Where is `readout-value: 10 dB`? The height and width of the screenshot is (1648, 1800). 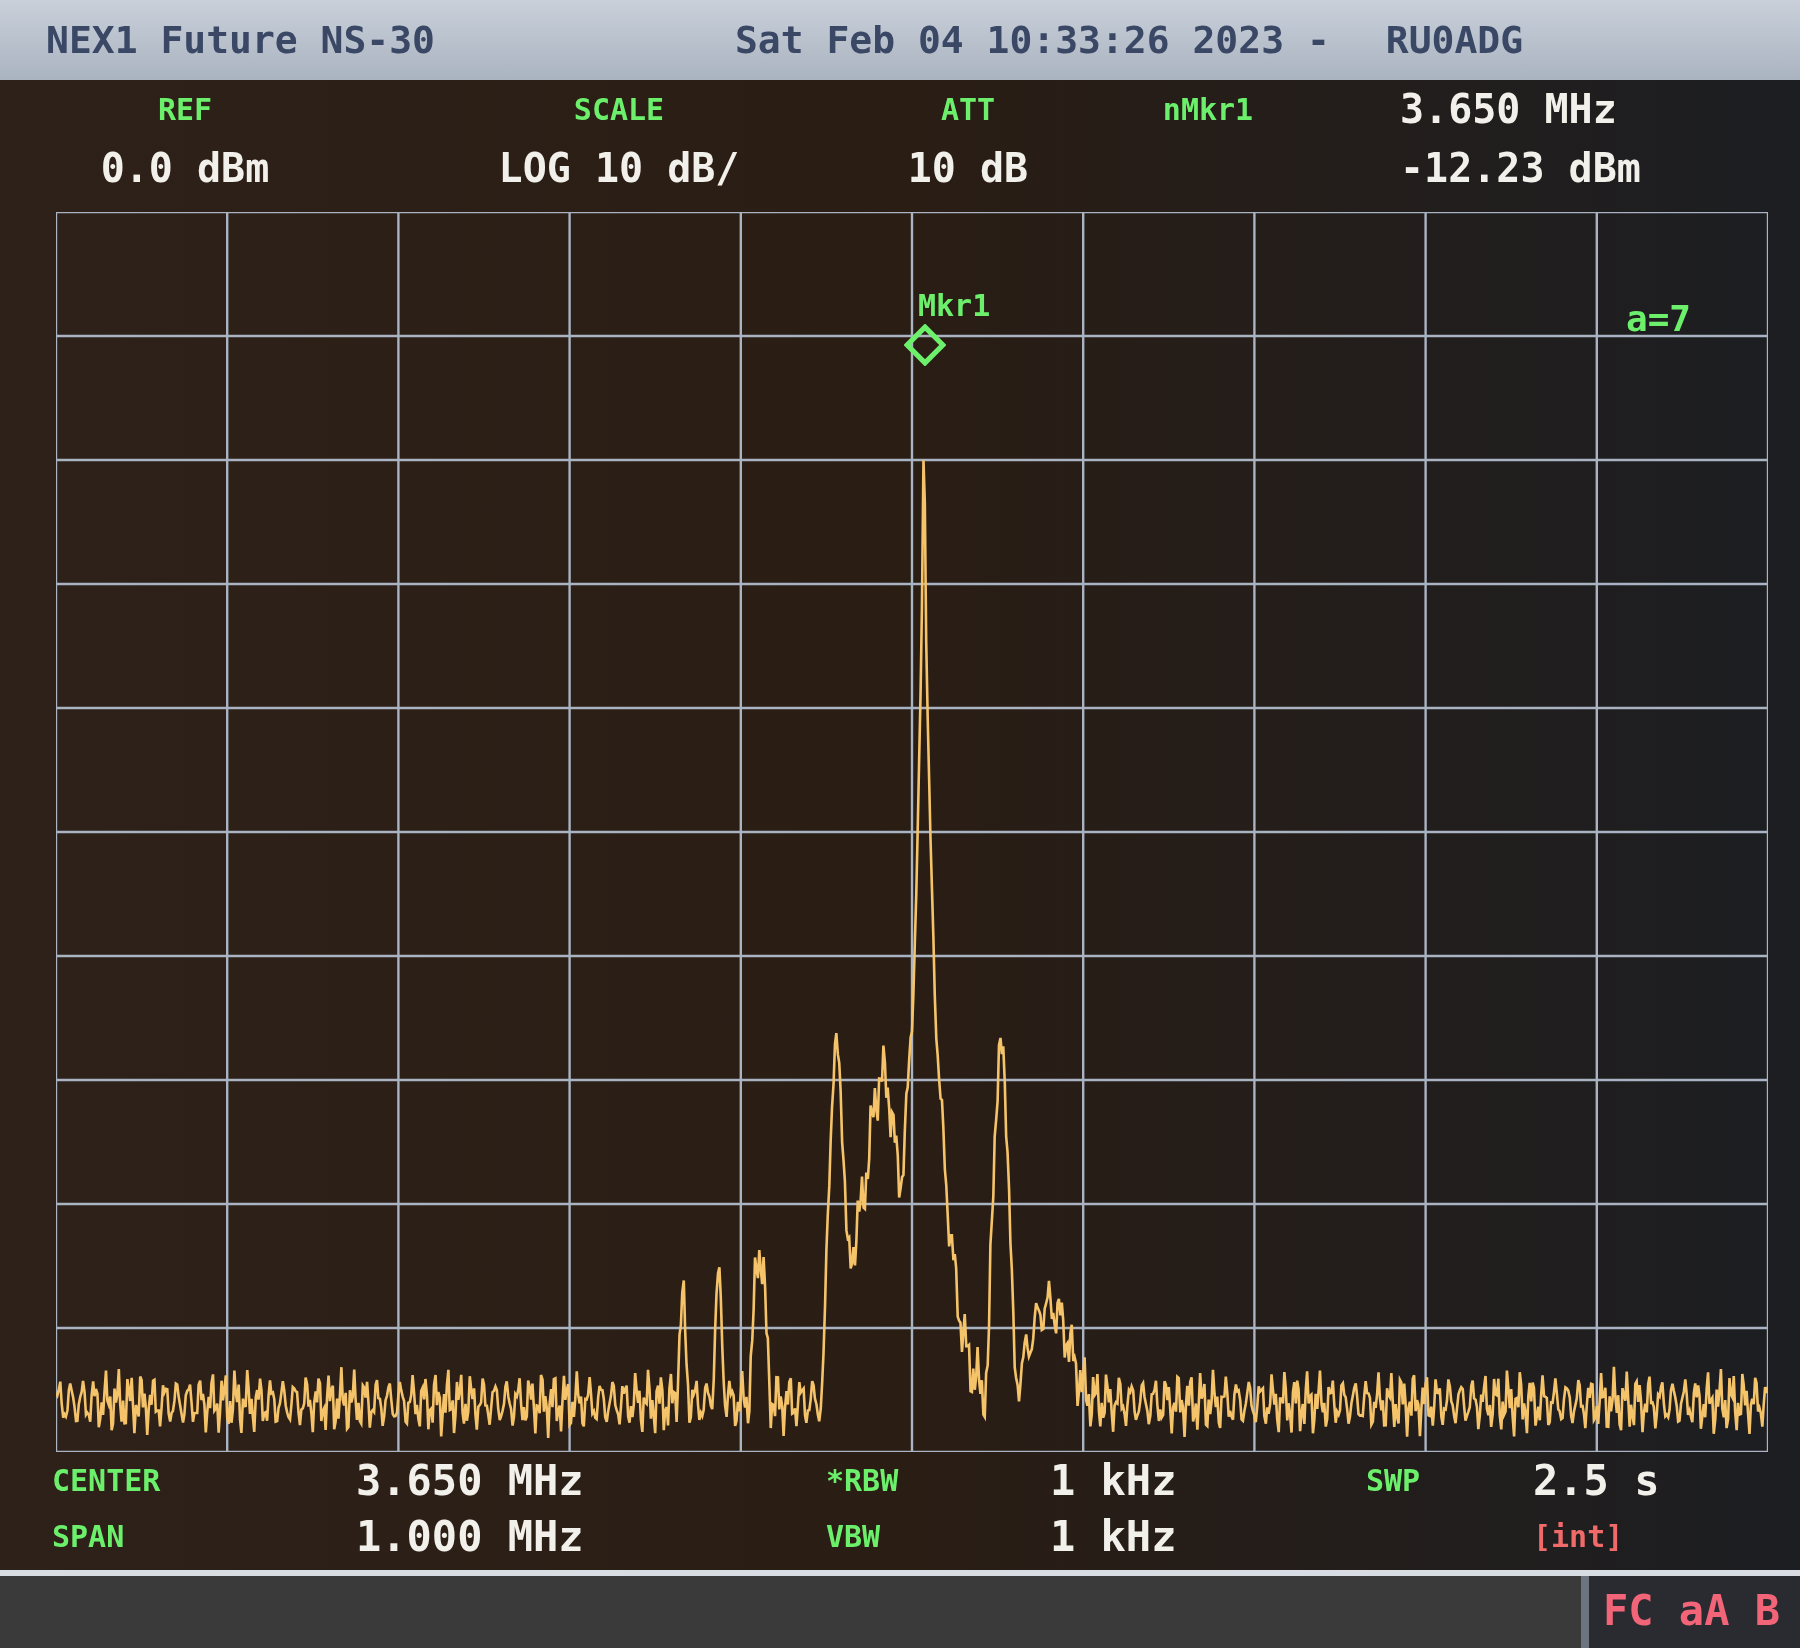 readout-value: 10 dB is located at coordinates (968, 168).